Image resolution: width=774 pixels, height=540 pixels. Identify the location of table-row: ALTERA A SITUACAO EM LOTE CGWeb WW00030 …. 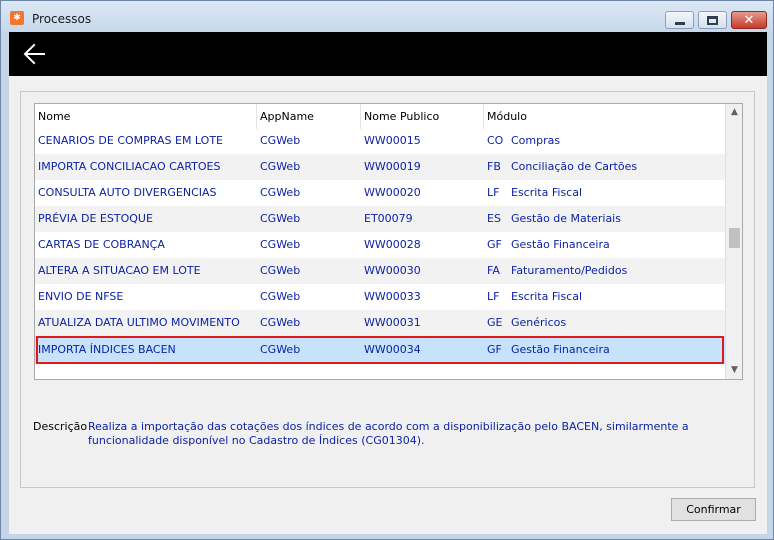
(380, 271).